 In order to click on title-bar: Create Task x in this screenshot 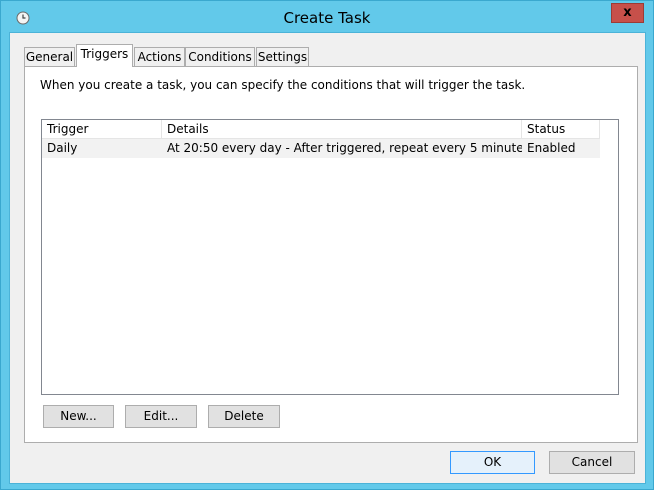, I will do `click(327, 17)`.